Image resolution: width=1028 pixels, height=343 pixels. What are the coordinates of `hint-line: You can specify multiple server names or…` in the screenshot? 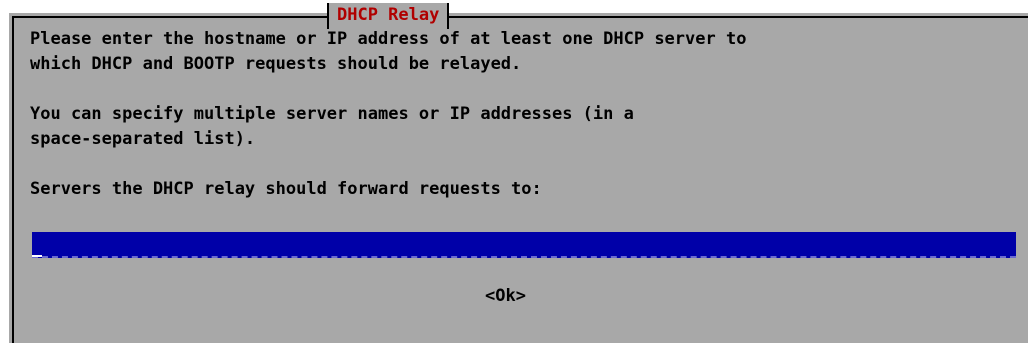 It's located at (332, 114).